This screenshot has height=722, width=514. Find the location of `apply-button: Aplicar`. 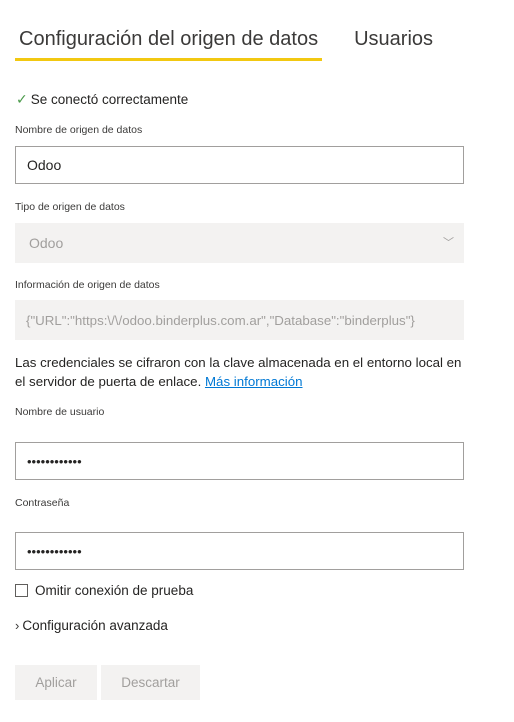

apply-button: Aplicar is located at coordinates (56, 682).